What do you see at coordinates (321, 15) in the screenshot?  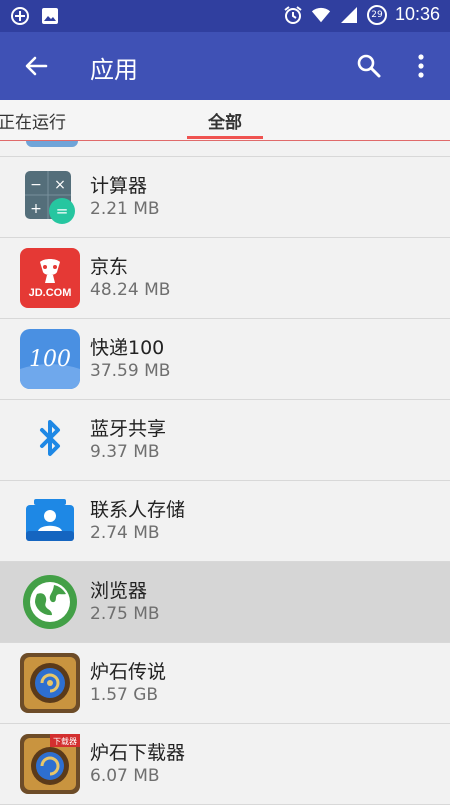 I see `wifi-icon` at bounding box center [321, 15].